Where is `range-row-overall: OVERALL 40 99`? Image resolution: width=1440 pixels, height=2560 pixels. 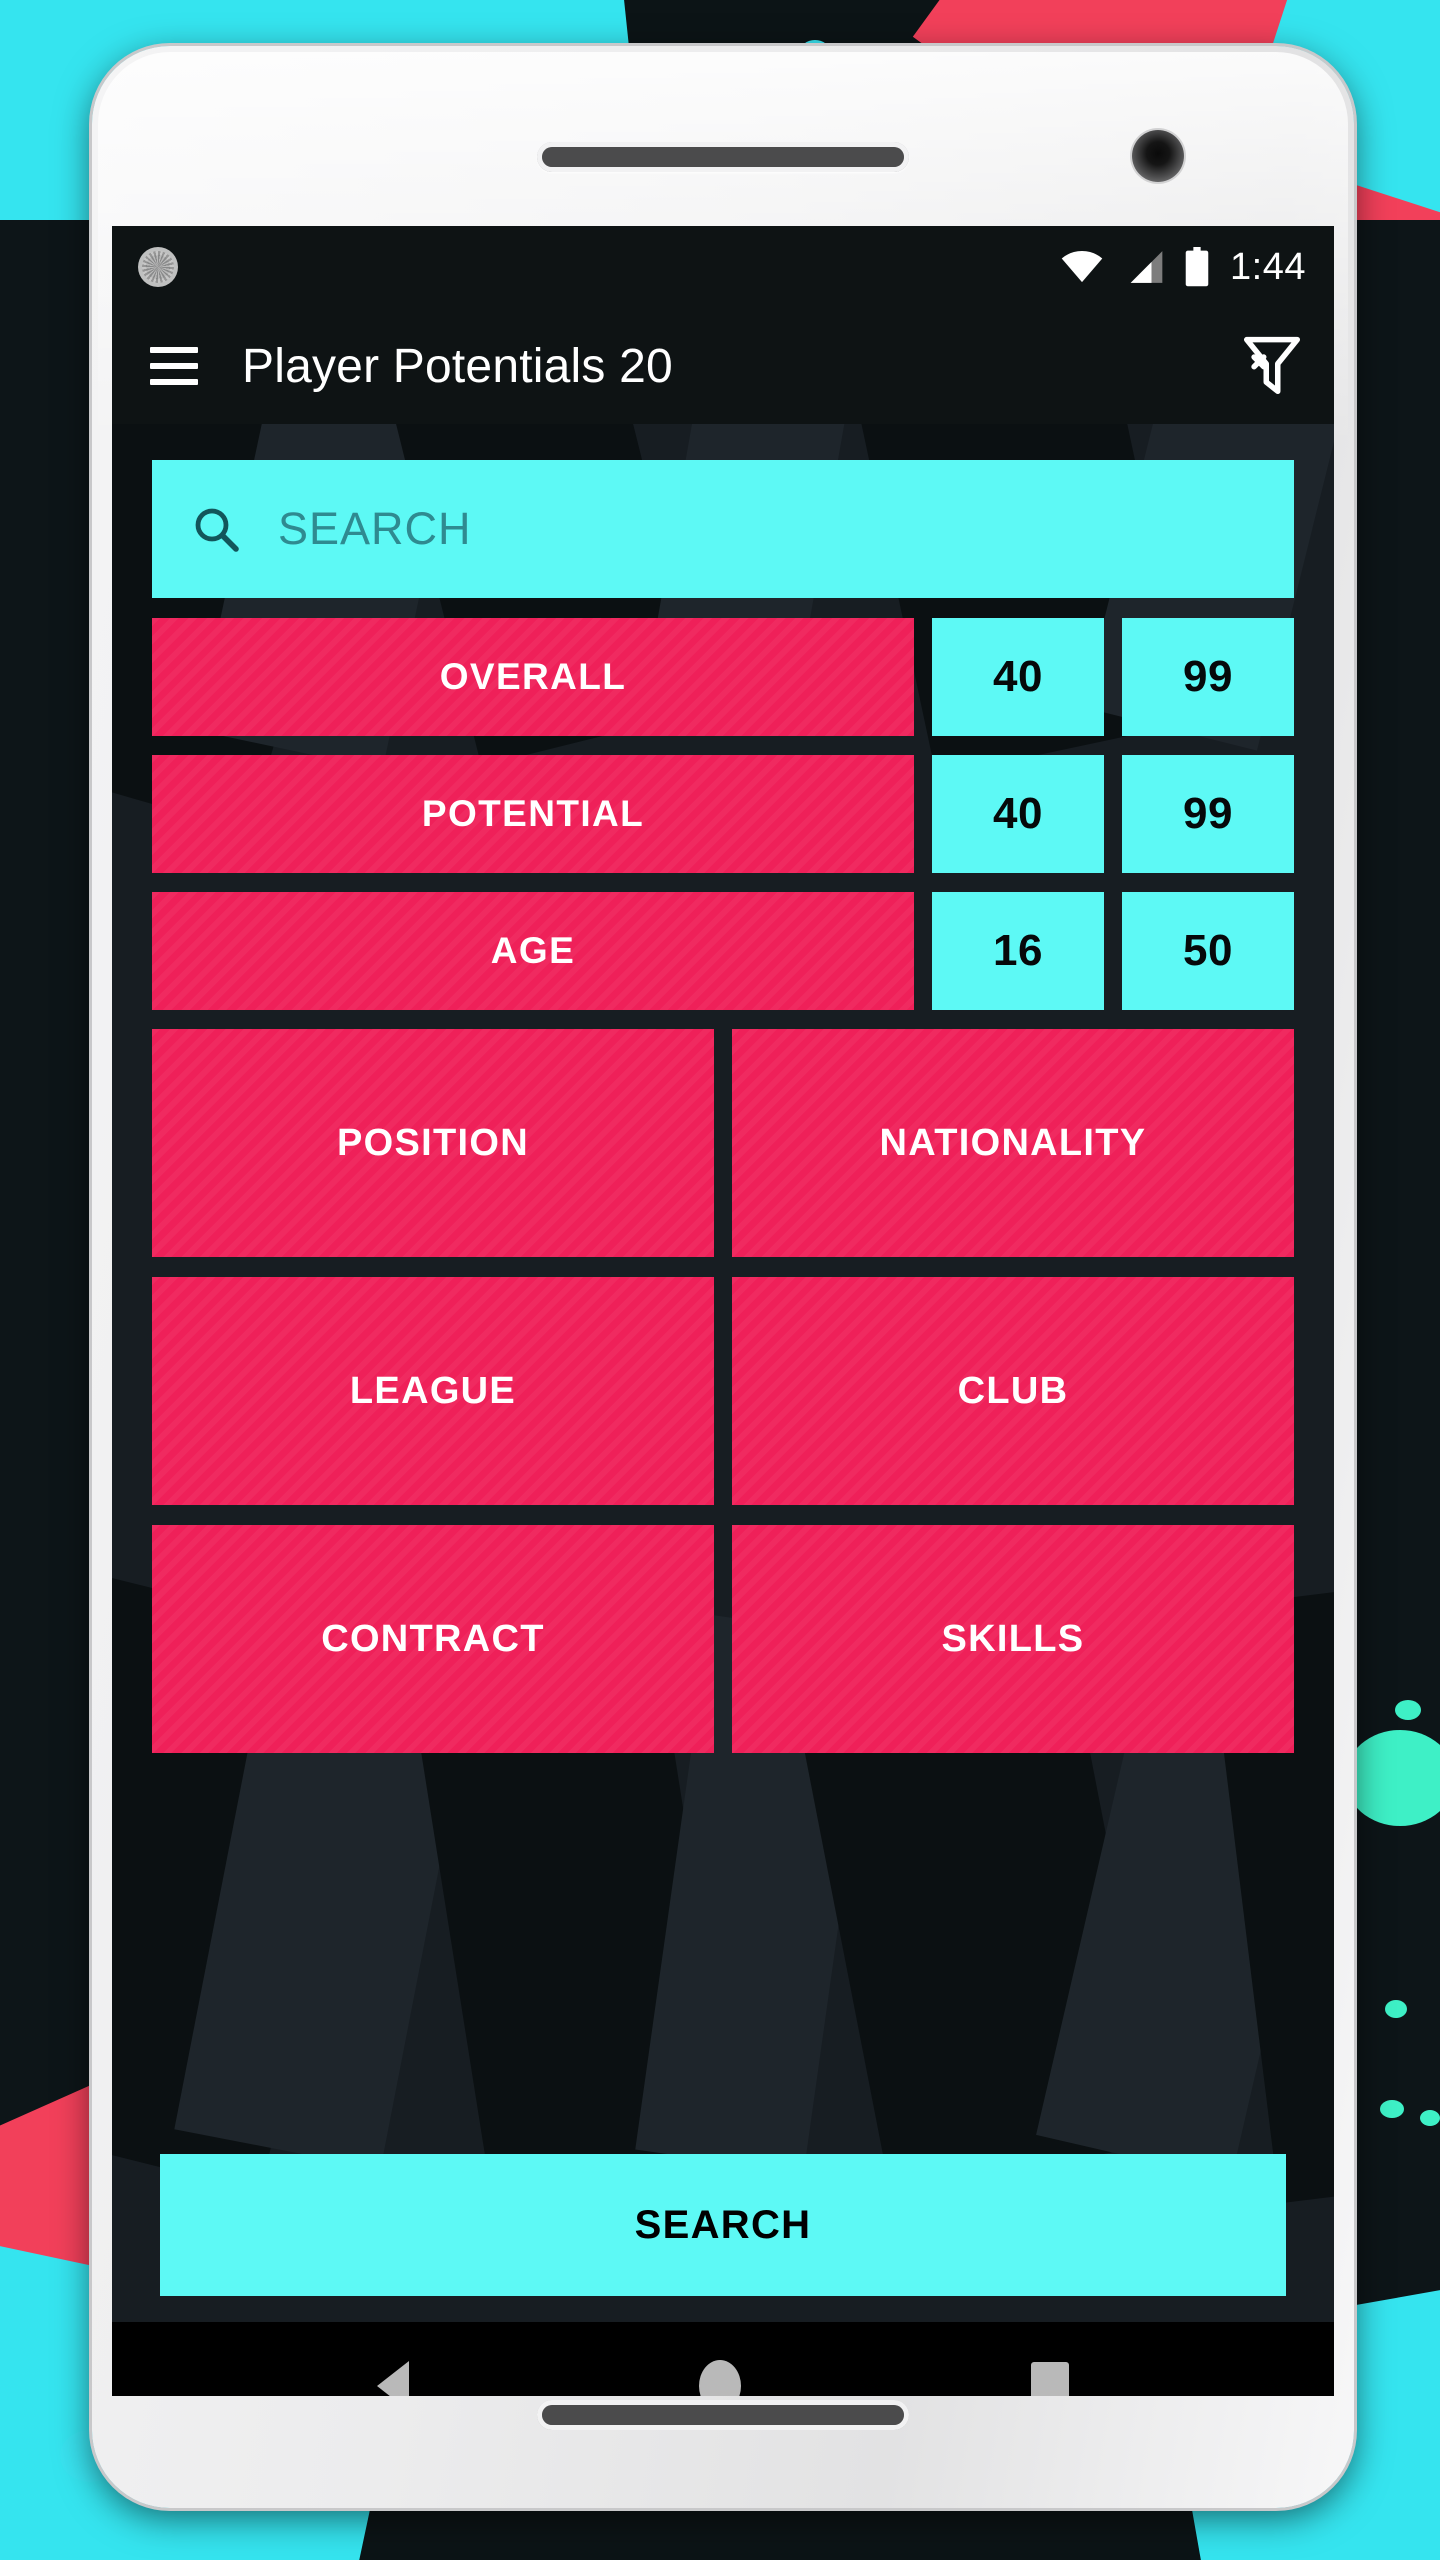 range-row-overall: OVERALL 40 99 is located at coordinates (723, 677).